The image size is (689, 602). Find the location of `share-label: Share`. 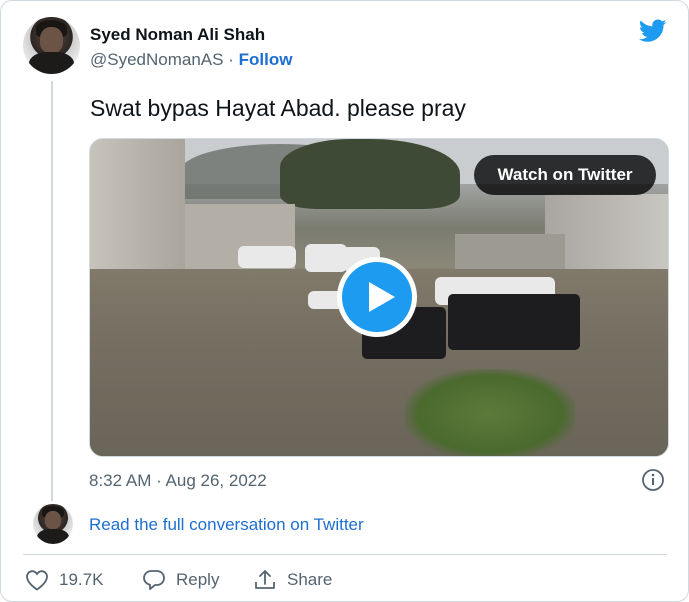

share-label: Share is located at coordinates (310, 579).